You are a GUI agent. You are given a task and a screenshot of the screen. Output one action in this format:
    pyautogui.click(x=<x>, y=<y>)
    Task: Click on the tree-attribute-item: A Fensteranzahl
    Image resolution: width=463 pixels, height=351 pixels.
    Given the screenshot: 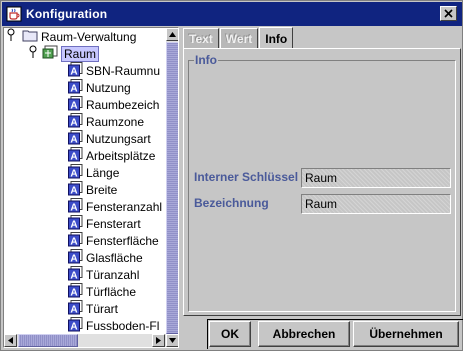 What is the action you would take?
    pyautogui.click(x=115, y=206)
    